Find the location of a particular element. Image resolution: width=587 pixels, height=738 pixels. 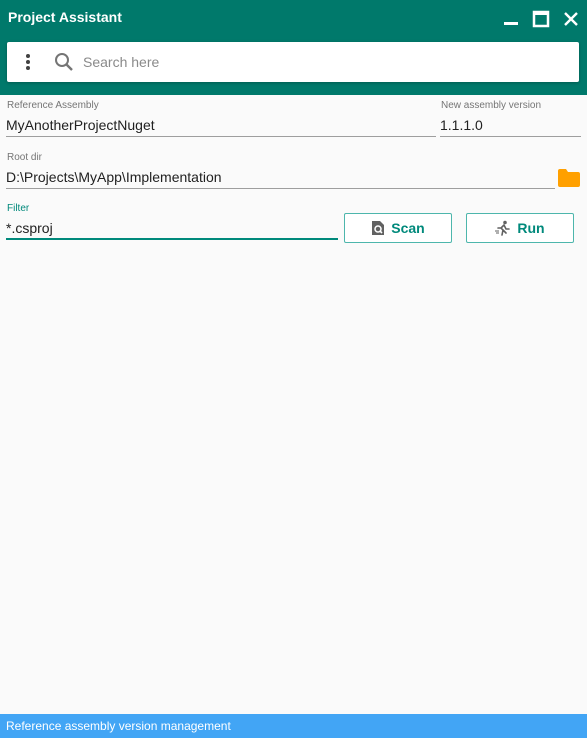

run-icon is located at coordinates (503, 228).